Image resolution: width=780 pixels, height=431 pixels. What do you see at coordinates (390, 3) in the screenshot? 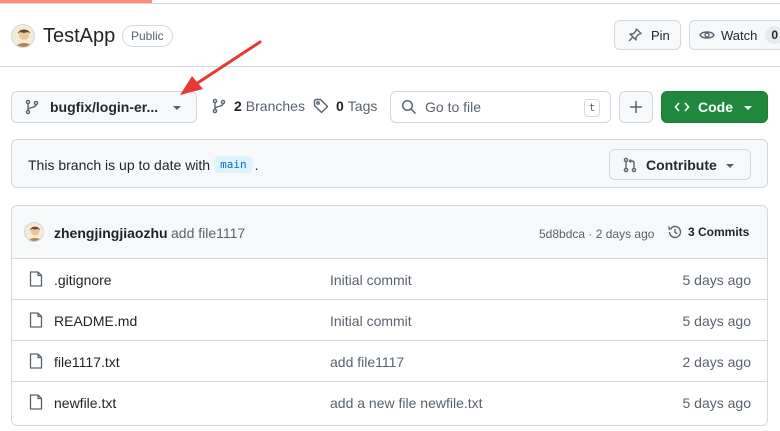
I see `nav-border` at bounding box center [390, 3].